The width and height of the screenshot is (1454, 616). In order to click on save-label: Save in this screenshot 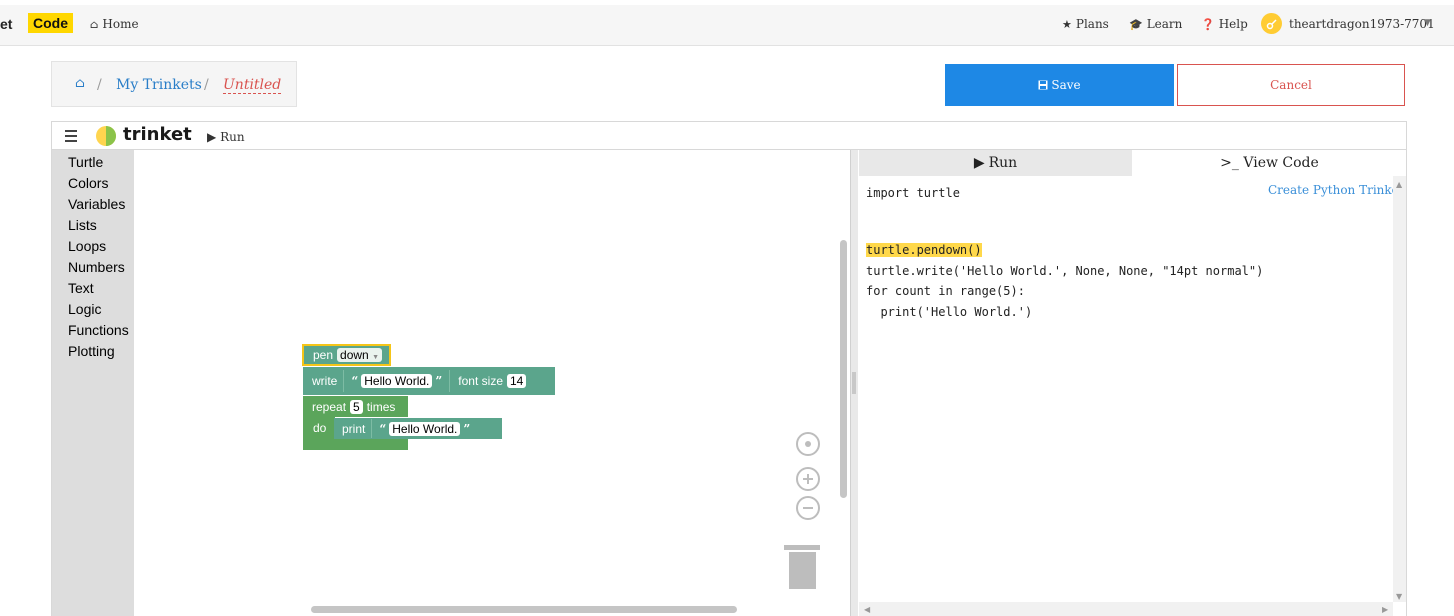, I will do `click(1066, 85)`.